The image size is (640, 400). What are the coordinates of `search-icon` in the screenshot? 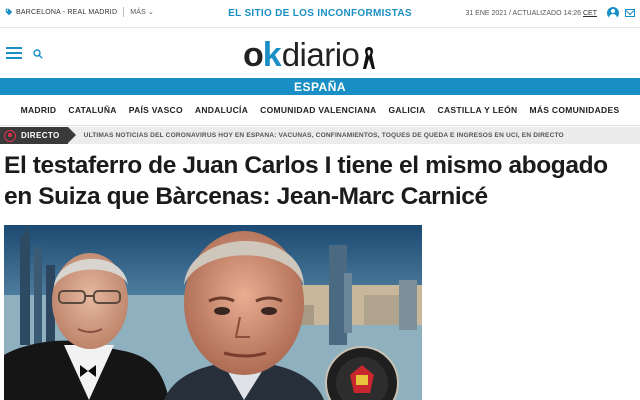 It's located at (38, 54).